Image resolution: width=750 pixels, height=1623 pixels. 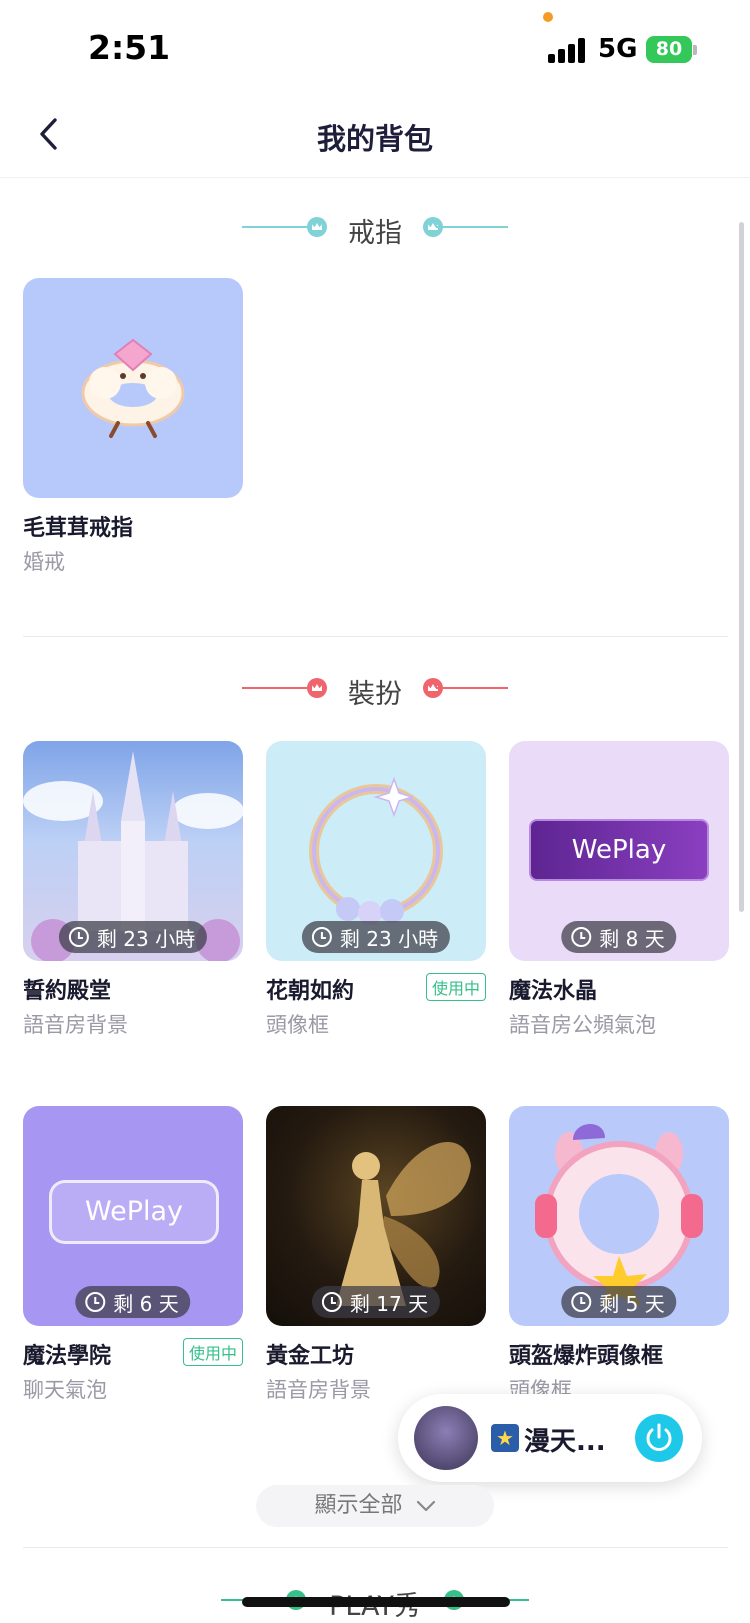 I want to click on section-header-rings: 戒指, so click(x=375, y=228).